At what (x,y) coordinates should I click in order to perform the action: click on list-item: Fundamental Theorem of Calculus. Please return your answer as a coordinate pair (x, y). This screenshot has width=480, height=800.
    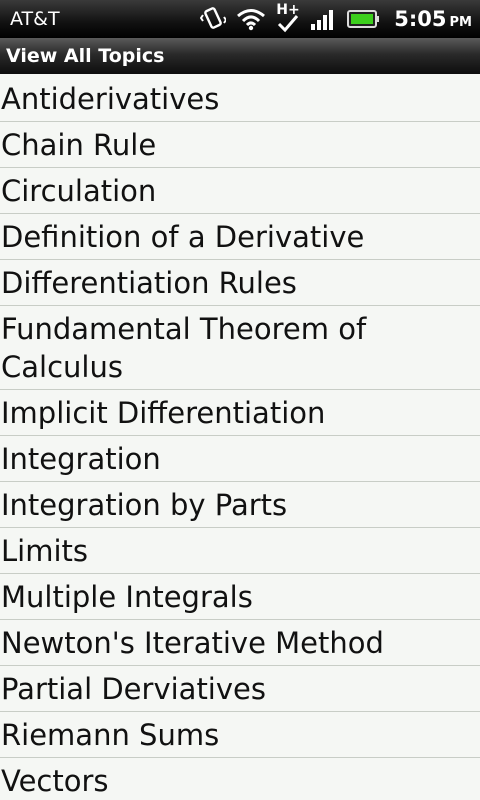
    Looking at the image, I should click on (240, 348).